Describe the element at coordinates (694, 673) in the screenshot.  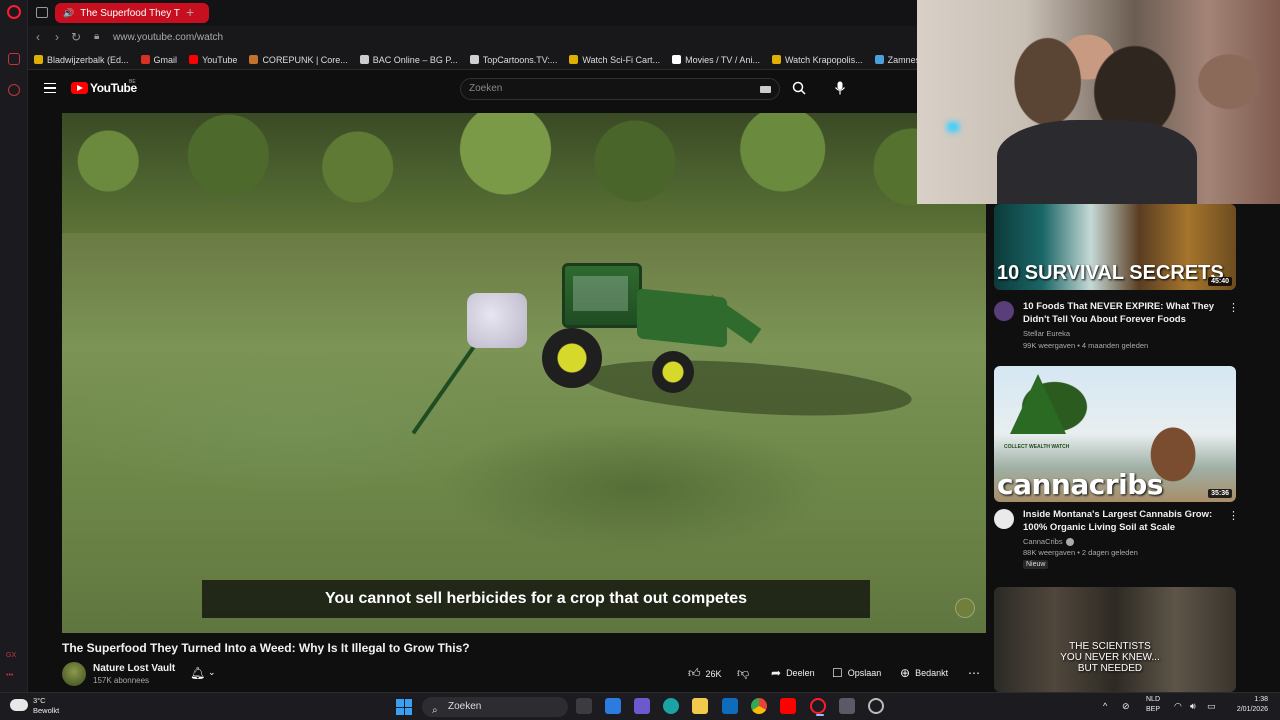
I see `thumbs-up-icon: 👍︎` at that location.